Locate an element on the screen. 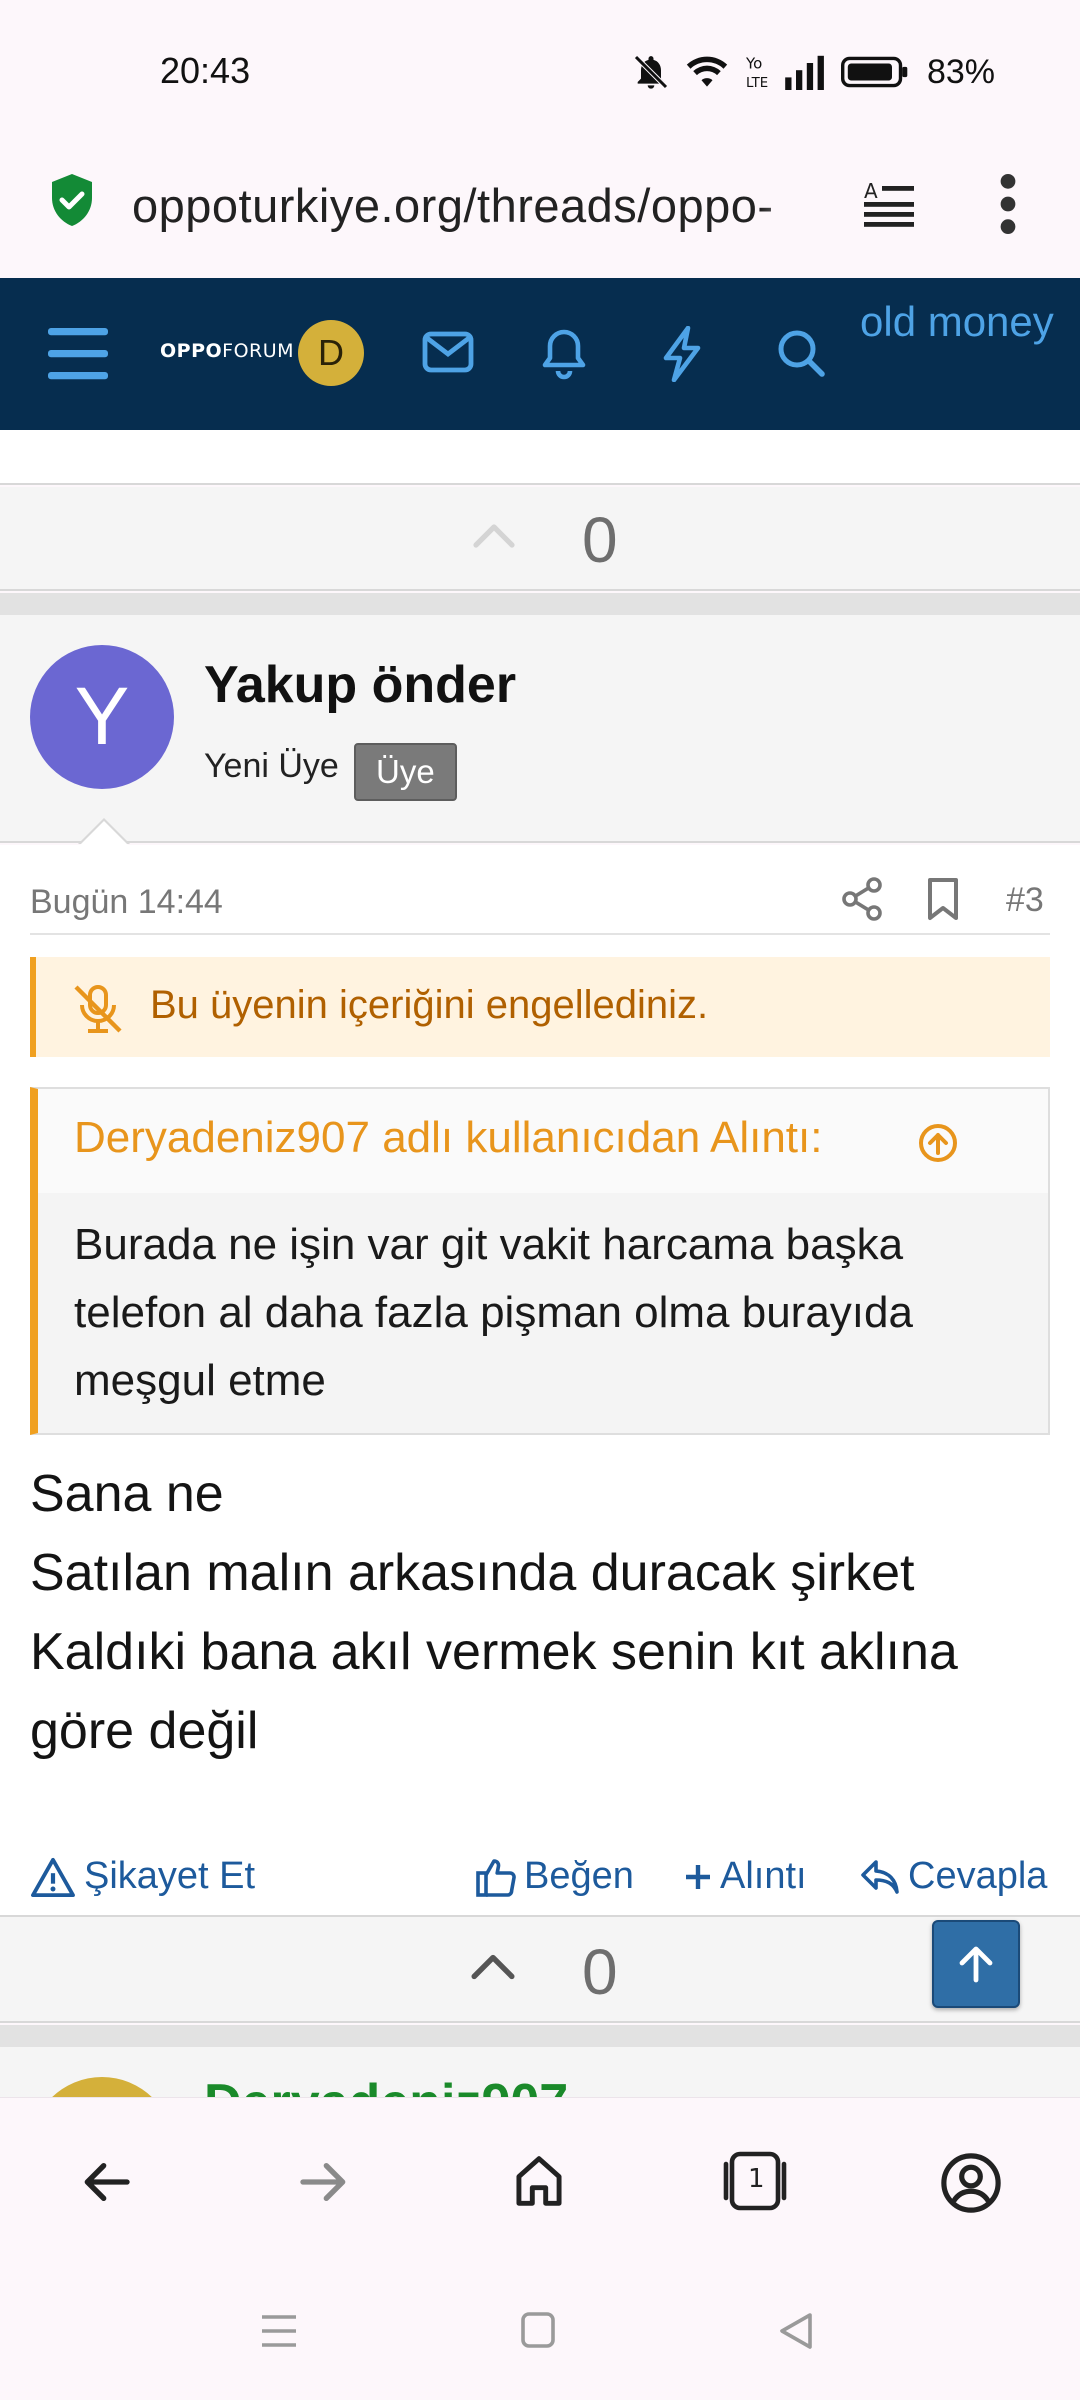 This screenshot has width=1080, height=2400. battery-icon is located at coordinates (874, 72).